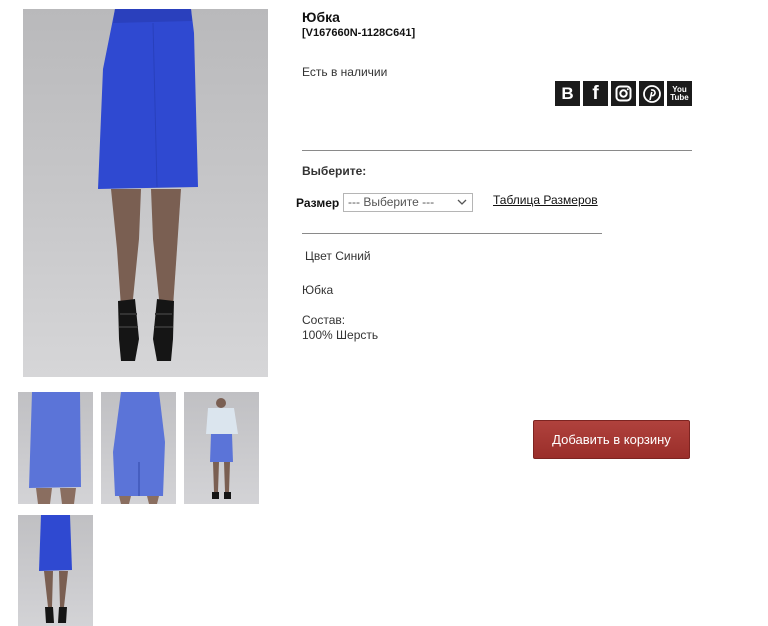 This screenshot has width=768, height=626. Describe the element at coordinates (55, 570) in the screenshot. I see `thumbnail-full-figure` at that location.